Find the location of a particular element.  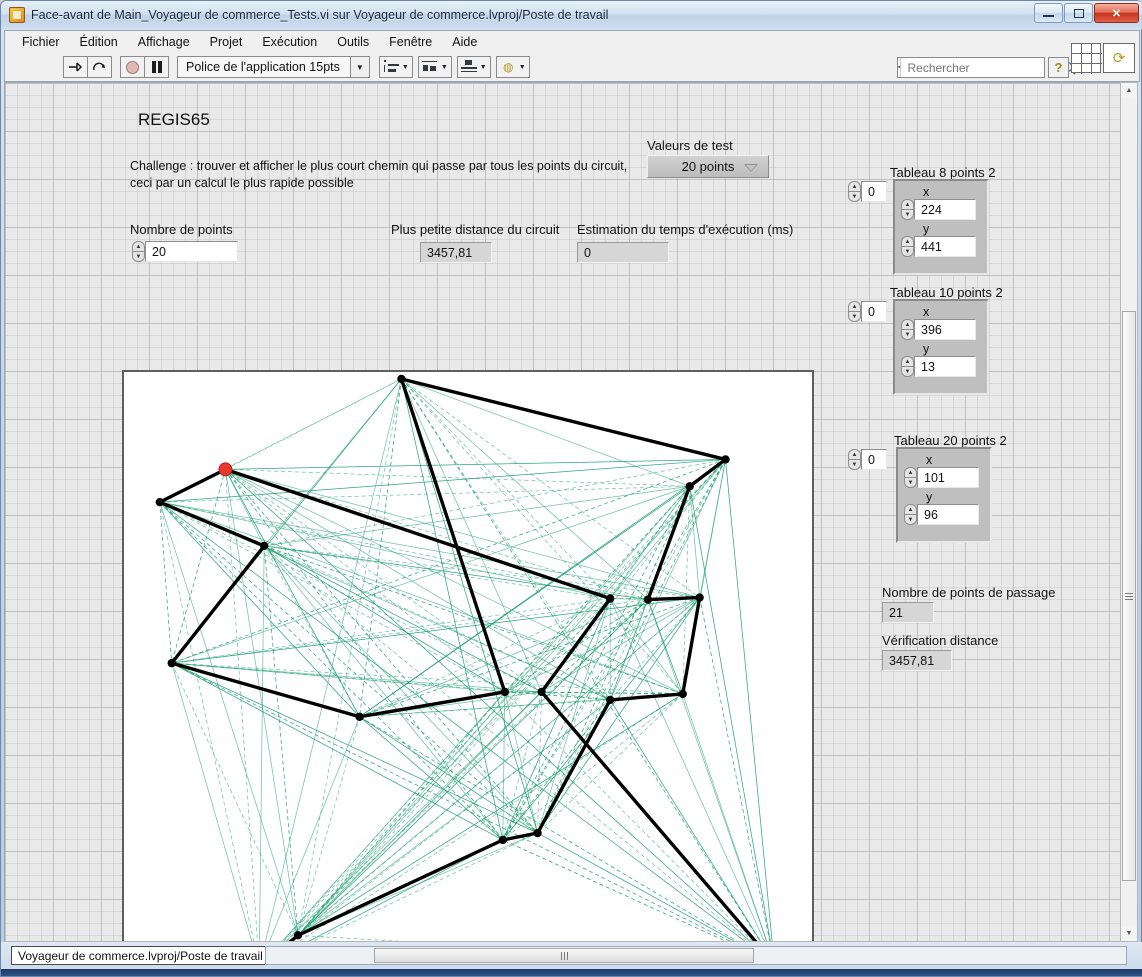

test-values-selected: 20 points is located at coordinates (708, 166).